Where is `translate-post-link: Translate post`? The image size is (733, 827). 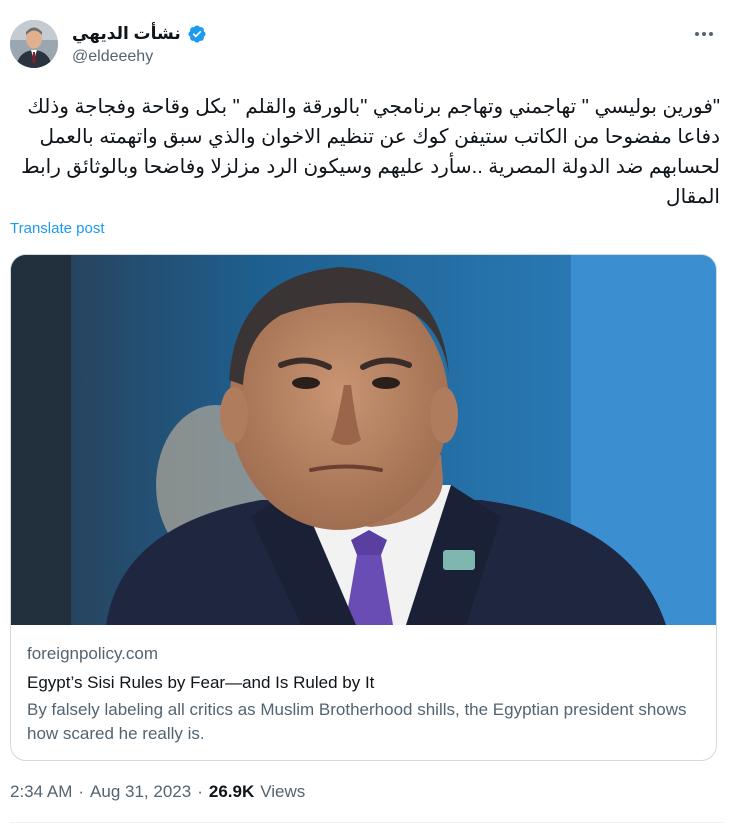
translate-post-link: Translate post is located at coordinates (57, 228).